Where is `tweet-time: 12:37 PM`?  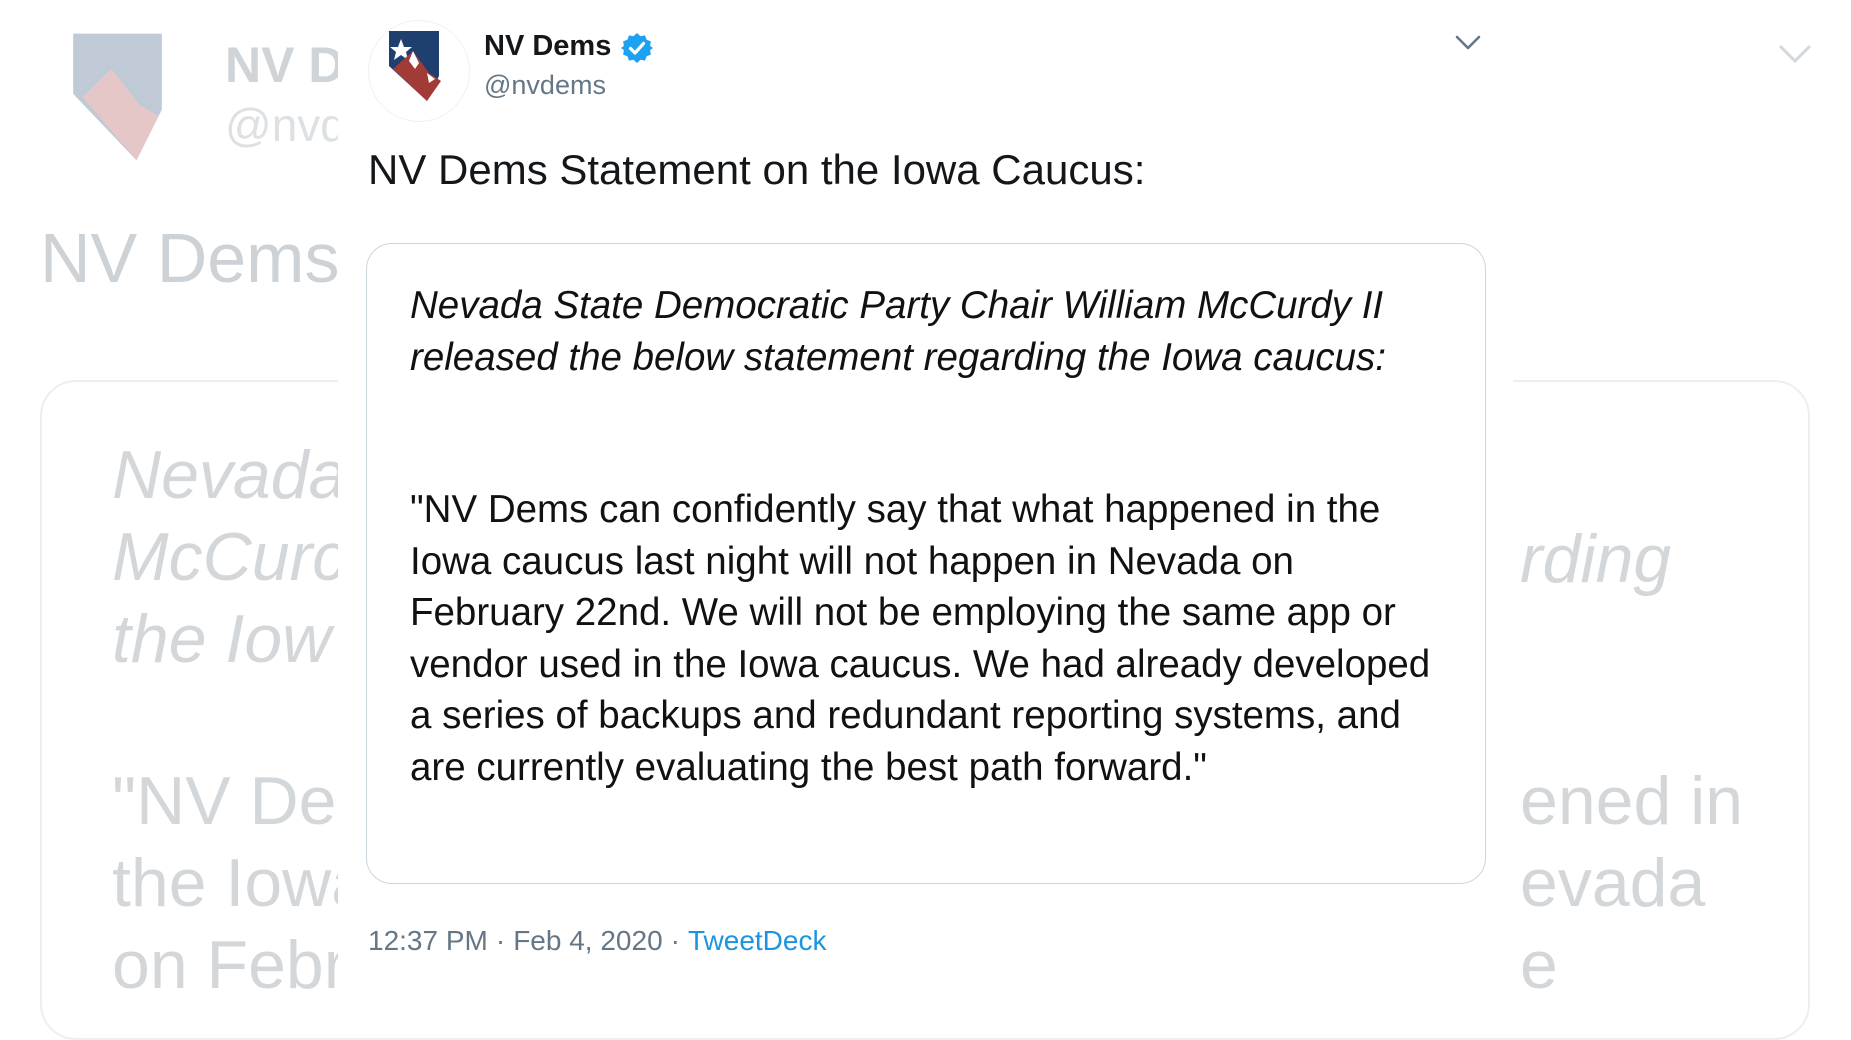
tweet-time: 12:37 PM is located at coordinates (428, 940).